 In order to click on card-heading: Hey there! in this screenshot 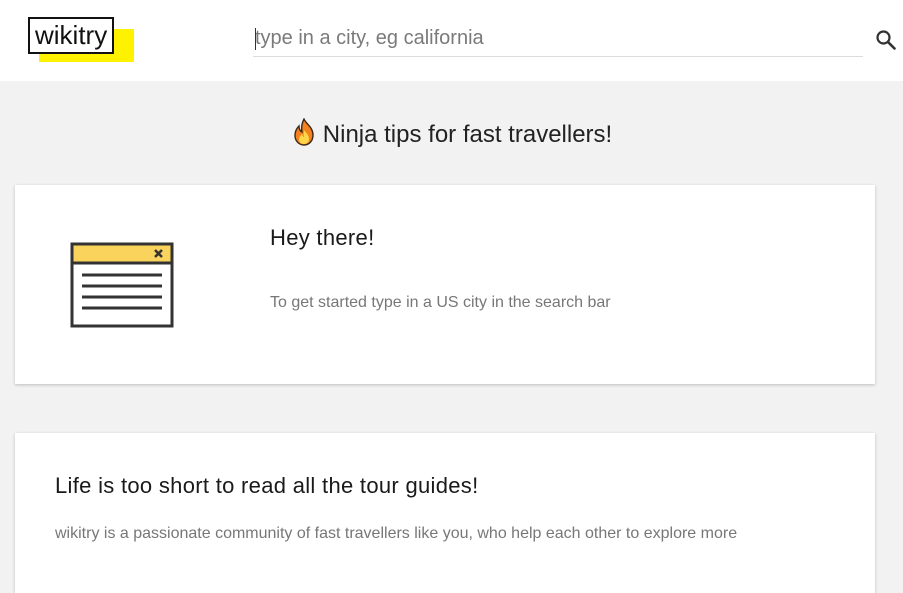, I will do `click(322, 237)`.